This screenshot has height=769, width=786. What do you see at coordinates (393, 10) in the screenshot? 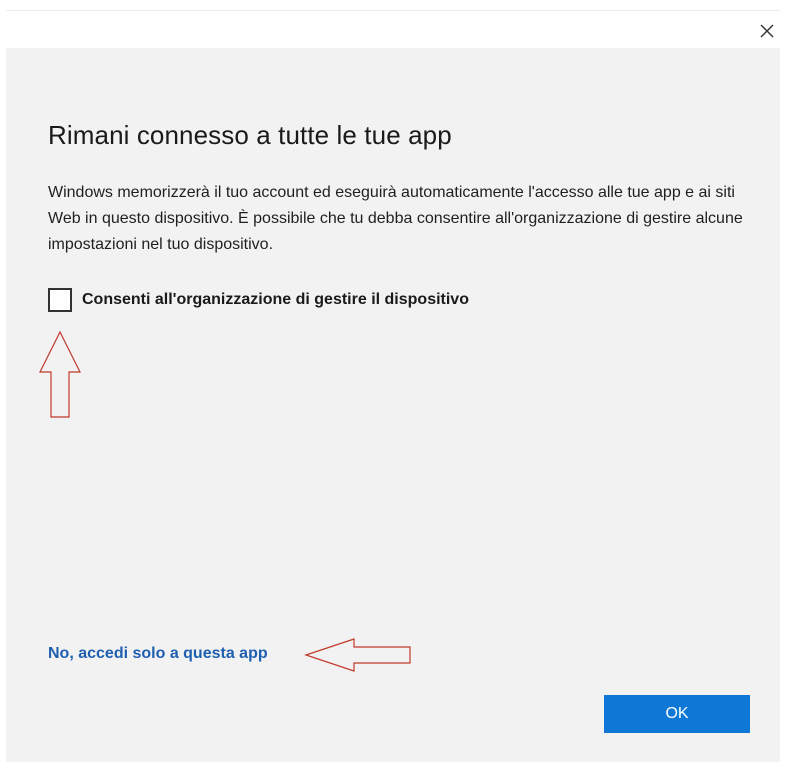
I see `title-bar-divider` at bounding box center [393, 10].